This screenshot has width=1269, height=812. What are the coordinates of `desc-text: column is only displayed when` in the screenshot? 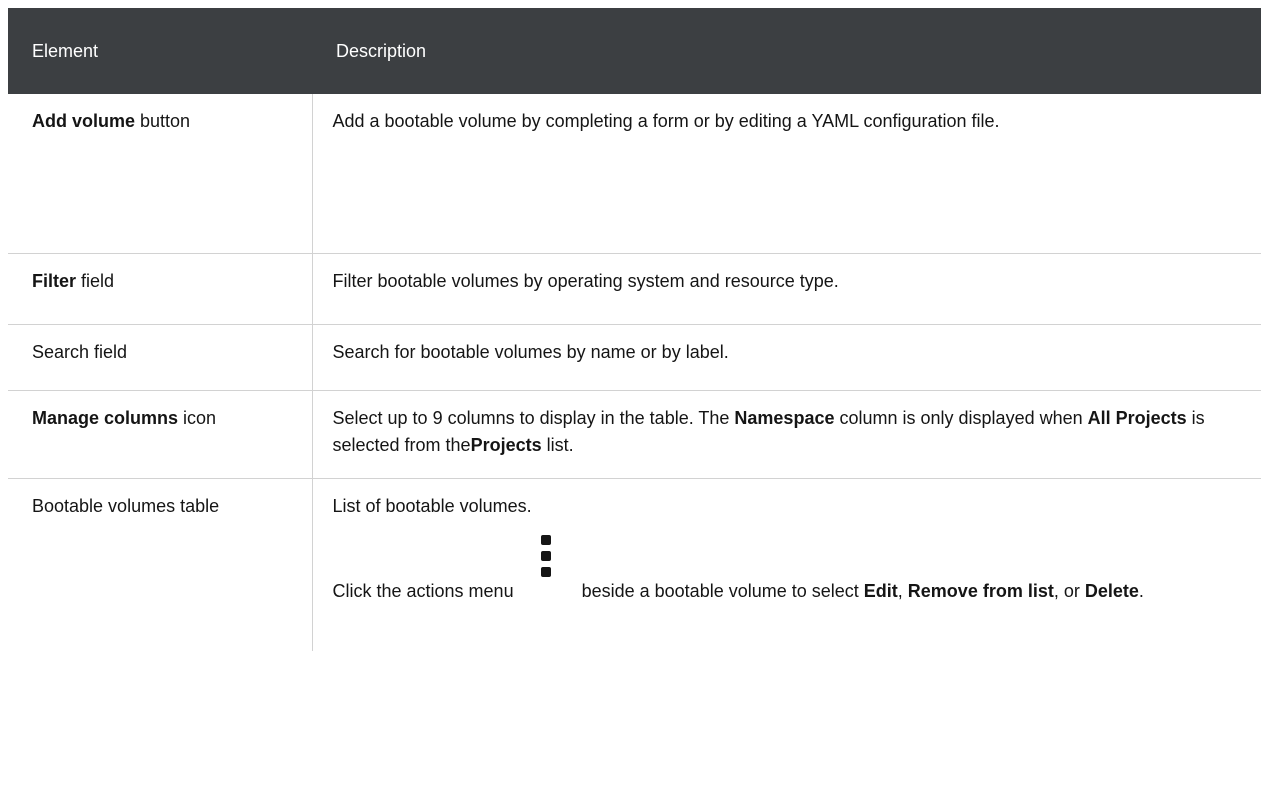 It's located at (961, 417).